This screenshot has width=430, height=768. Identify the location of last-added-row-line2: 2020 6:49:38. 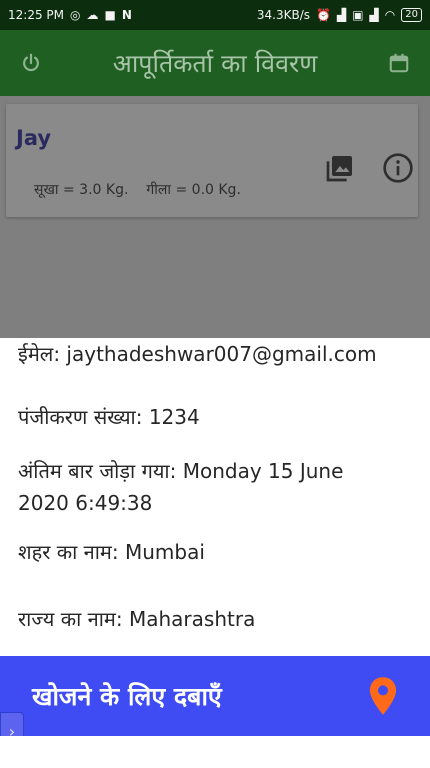
(85, 503).